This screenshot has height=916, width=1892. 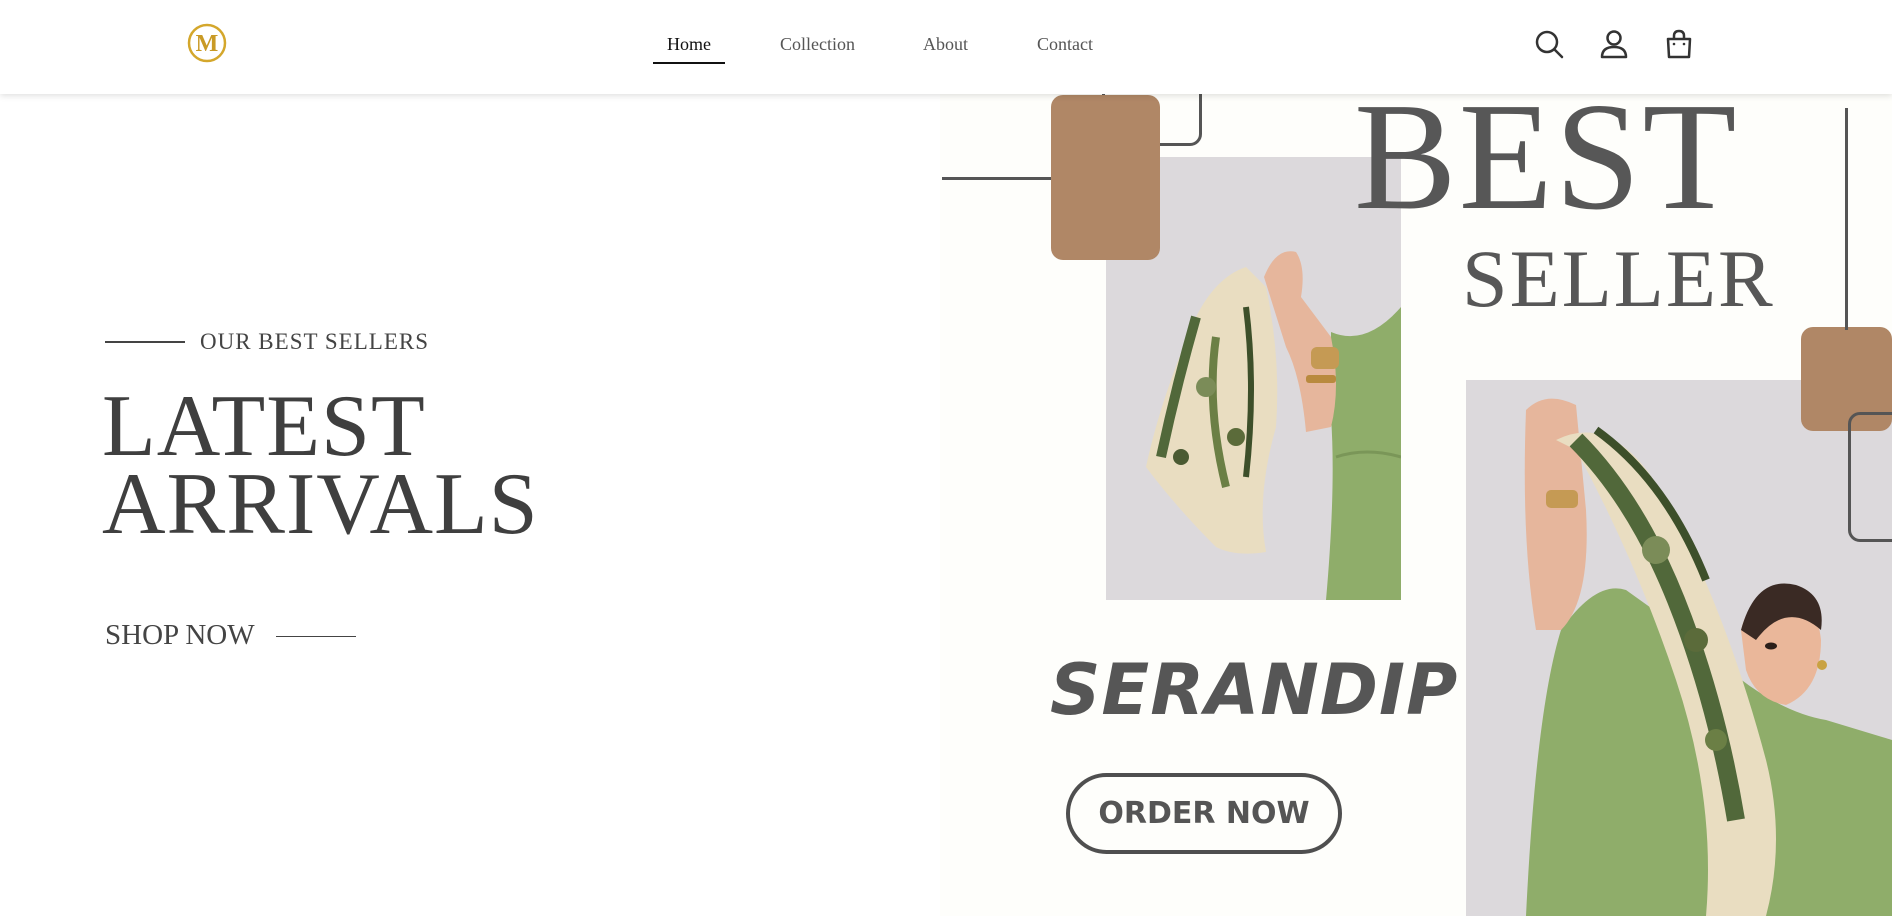 What do you see at coordinates (1870, 477) in the screenshot?
I see `decor-outline-box-right` at bounding box center [1870, 477].